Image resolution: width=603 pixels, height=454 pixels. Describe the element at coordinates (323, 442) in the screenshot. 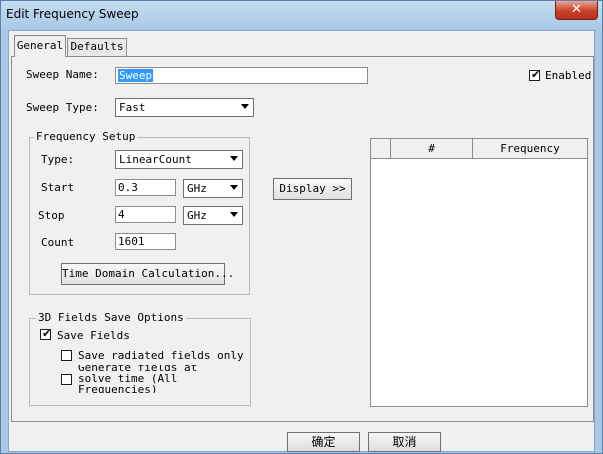

I see `ok-button: 确定` at that location.